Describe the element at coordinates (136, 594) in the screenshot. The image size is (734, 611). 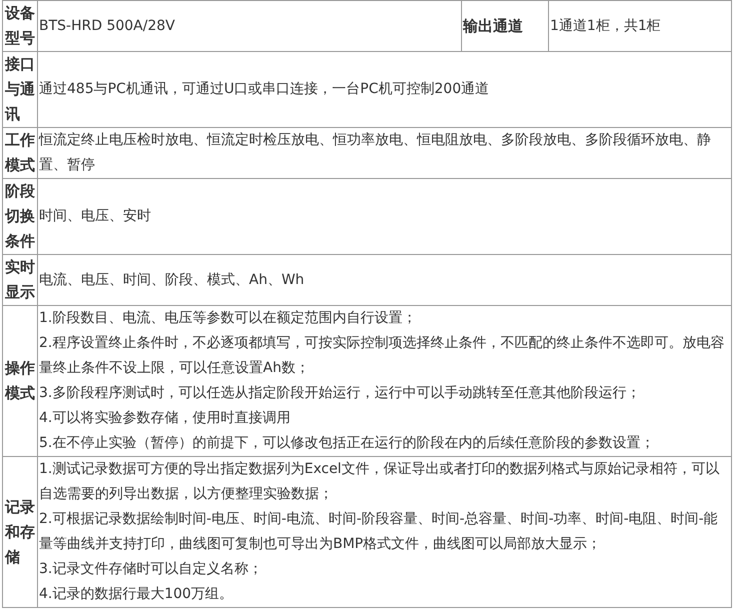
I see `spec-text: 4.记录的数据行最大100万组。` at that location.